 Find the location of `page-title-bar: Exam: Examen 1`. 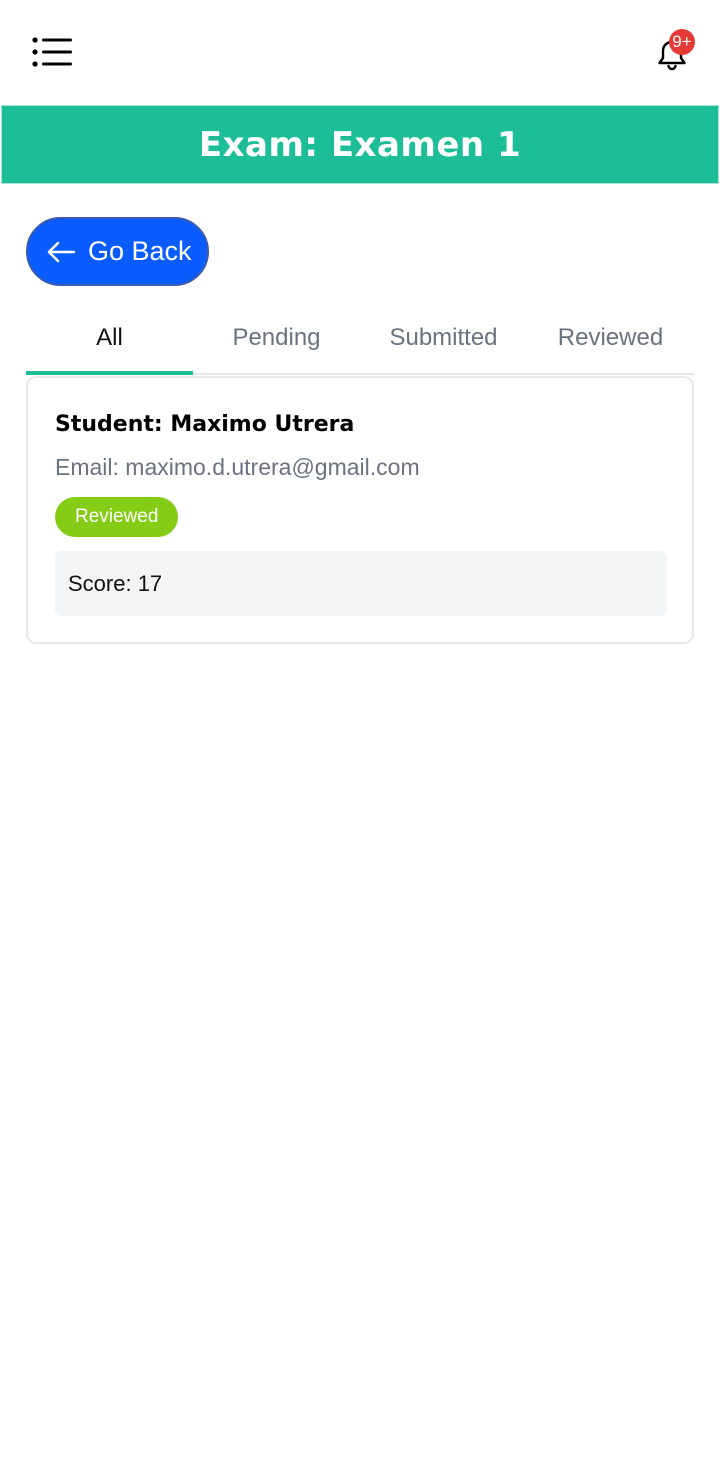

page-title-bar: Exam: Examen 1 is located at coordinates (360, 144).